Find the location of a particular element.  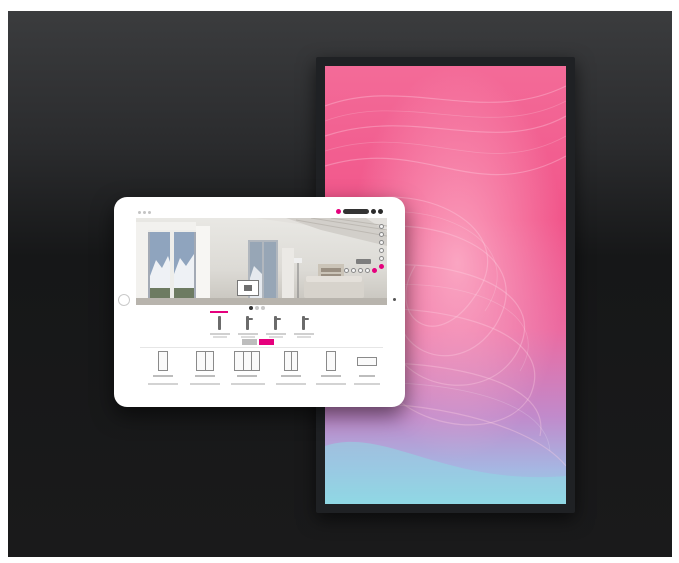

window-option-triple is located at coordinates (248, 373).